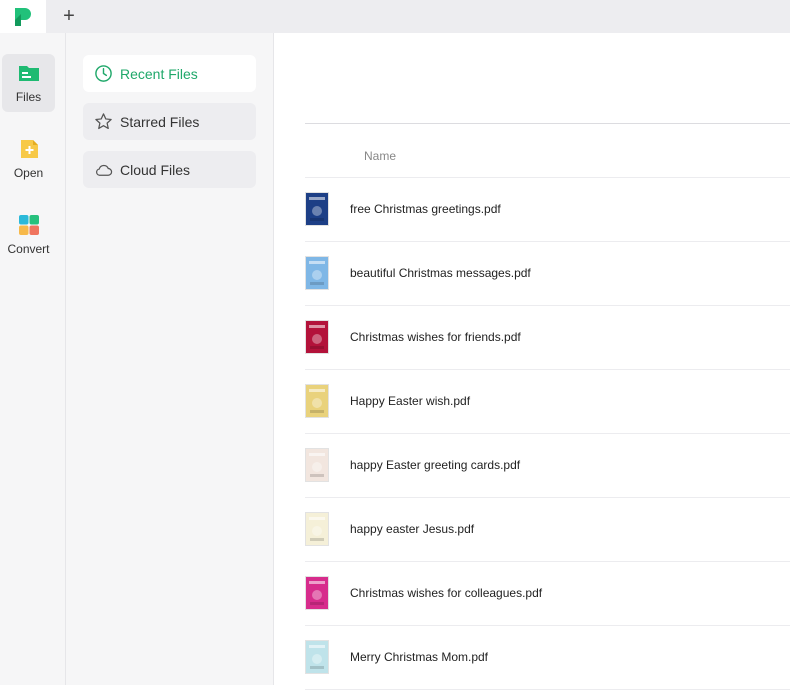 Image resolution: width=790 pixels, height=690 pixels. Describe the element at coordinates (28, 97) in the screenshot. I see `rail-item-label: Files` at that location.